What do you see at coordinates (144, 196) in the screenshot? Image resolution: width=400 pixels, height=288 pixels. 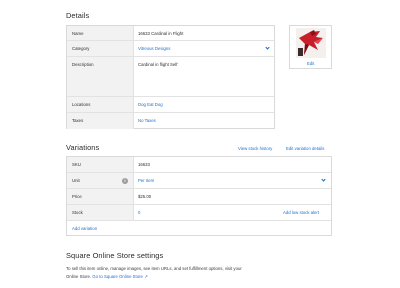 I see `price-field: $25.00` at bounding box center [144, 196].